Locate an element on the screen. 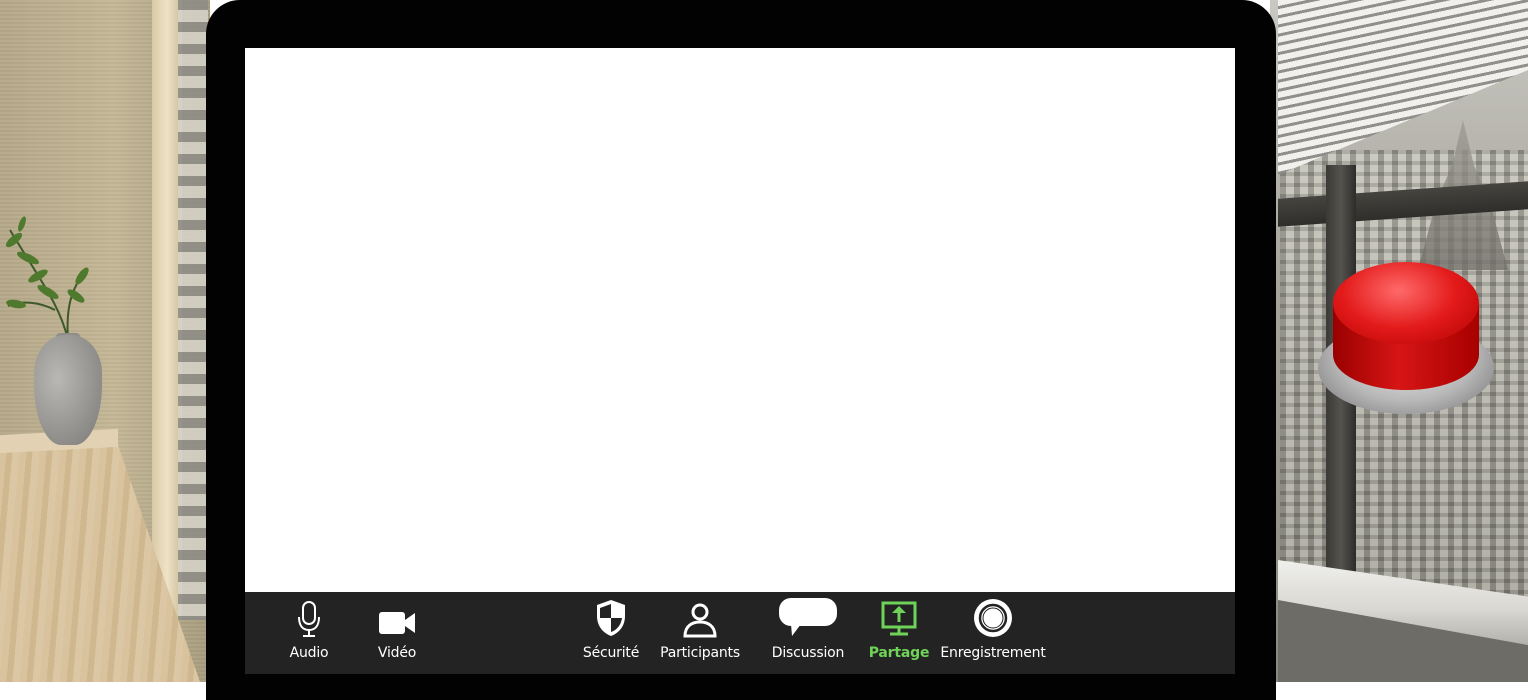 This screenshot has height=700, width=1528. plant-icon is located at coordinates (47, 278).